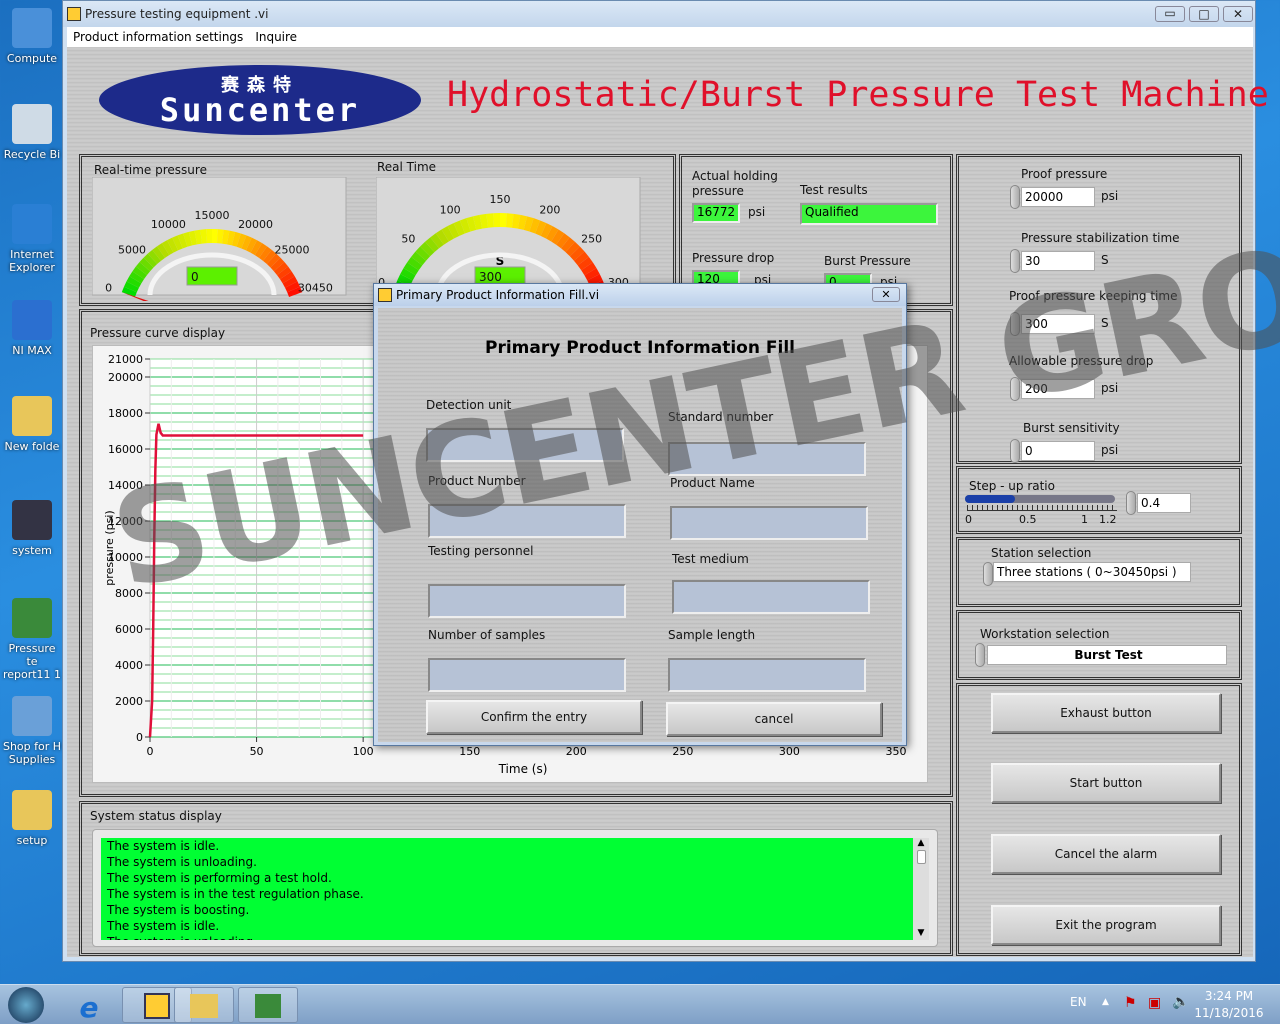 The image size is (1280, 1024). Describe the element at coordinates (32, 618) in the screenshot. I see `excel-file-icon` at that location.